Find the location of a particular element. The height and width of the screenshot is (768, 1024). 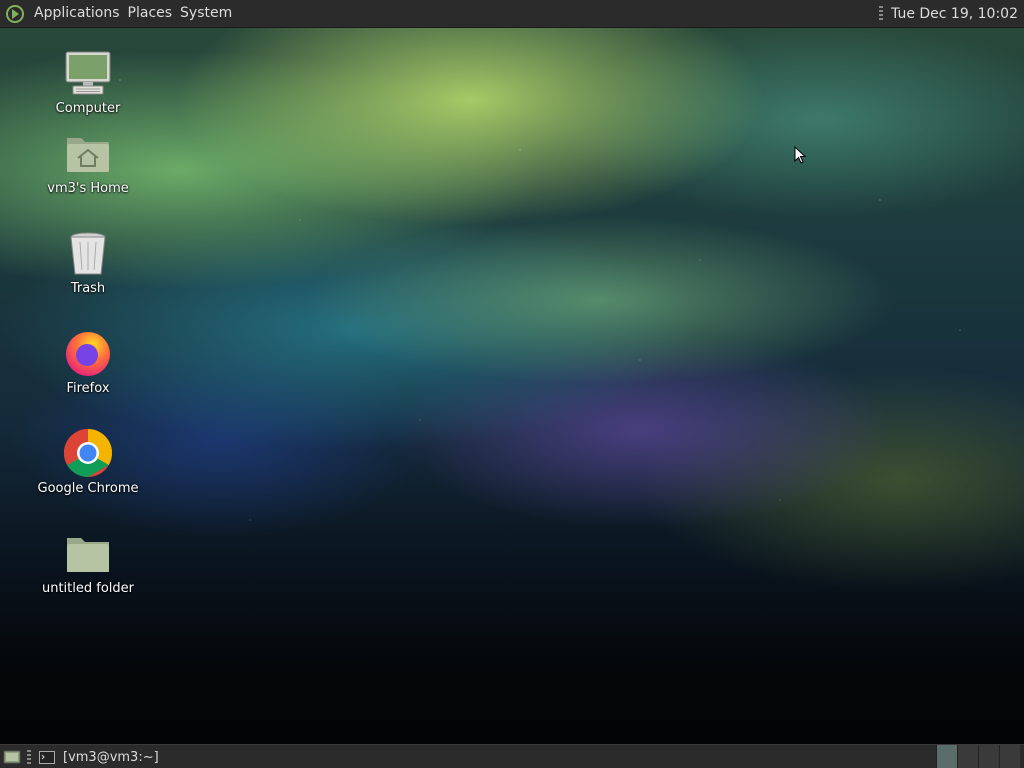

clock: Tue Dec 19, 10:02 is located at coordinates (954, 14).